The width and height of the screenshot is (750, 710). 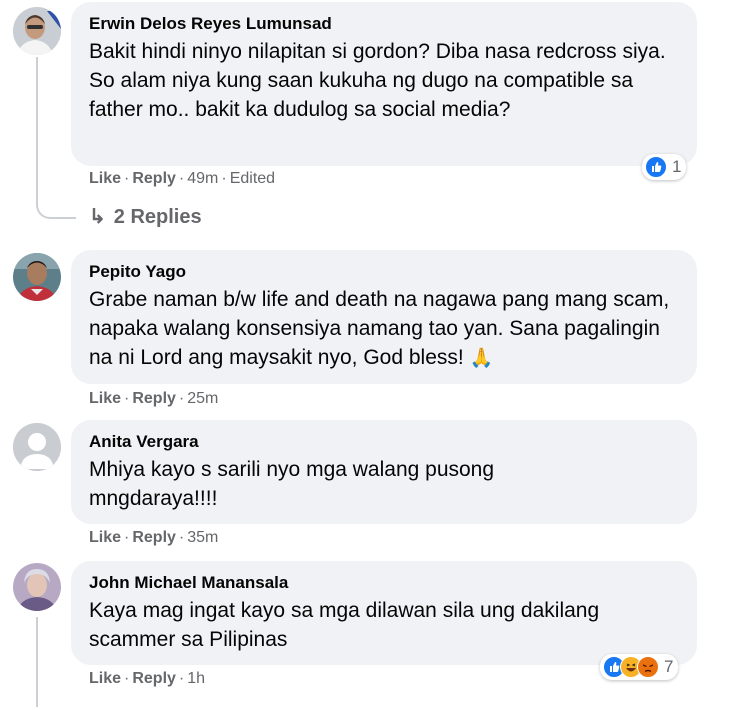 I want to click on reaction-summary: 7, so click(x=639, y=667).